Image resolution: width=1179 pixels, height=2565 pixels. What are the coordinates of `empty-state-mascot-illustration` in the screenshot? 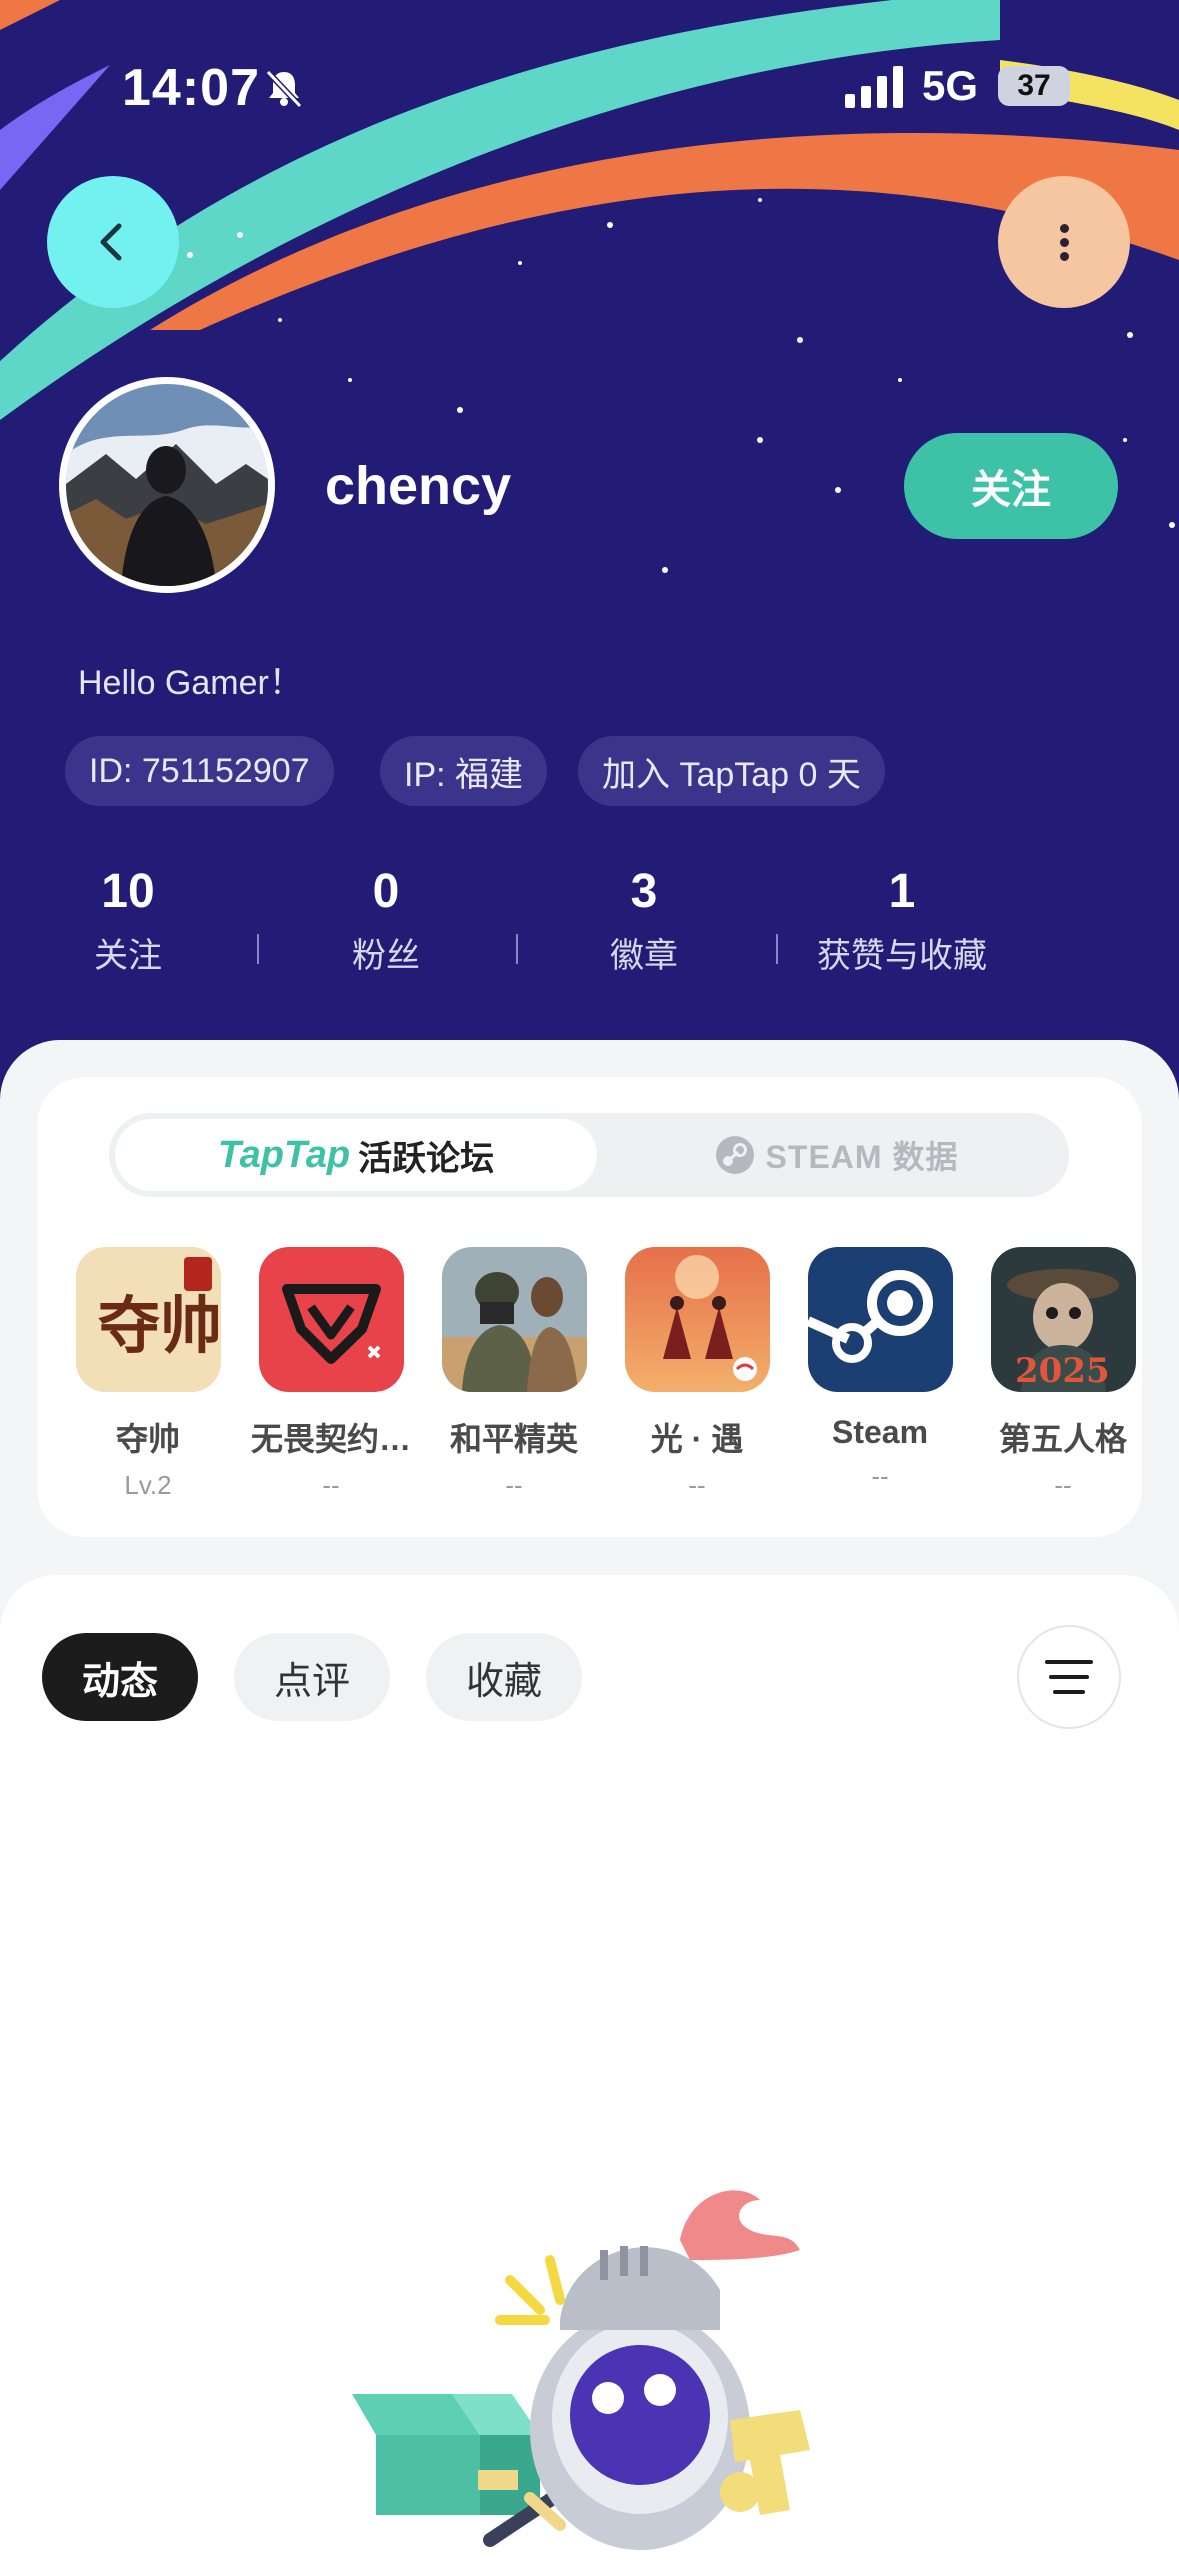 It's located at (581, 2370).